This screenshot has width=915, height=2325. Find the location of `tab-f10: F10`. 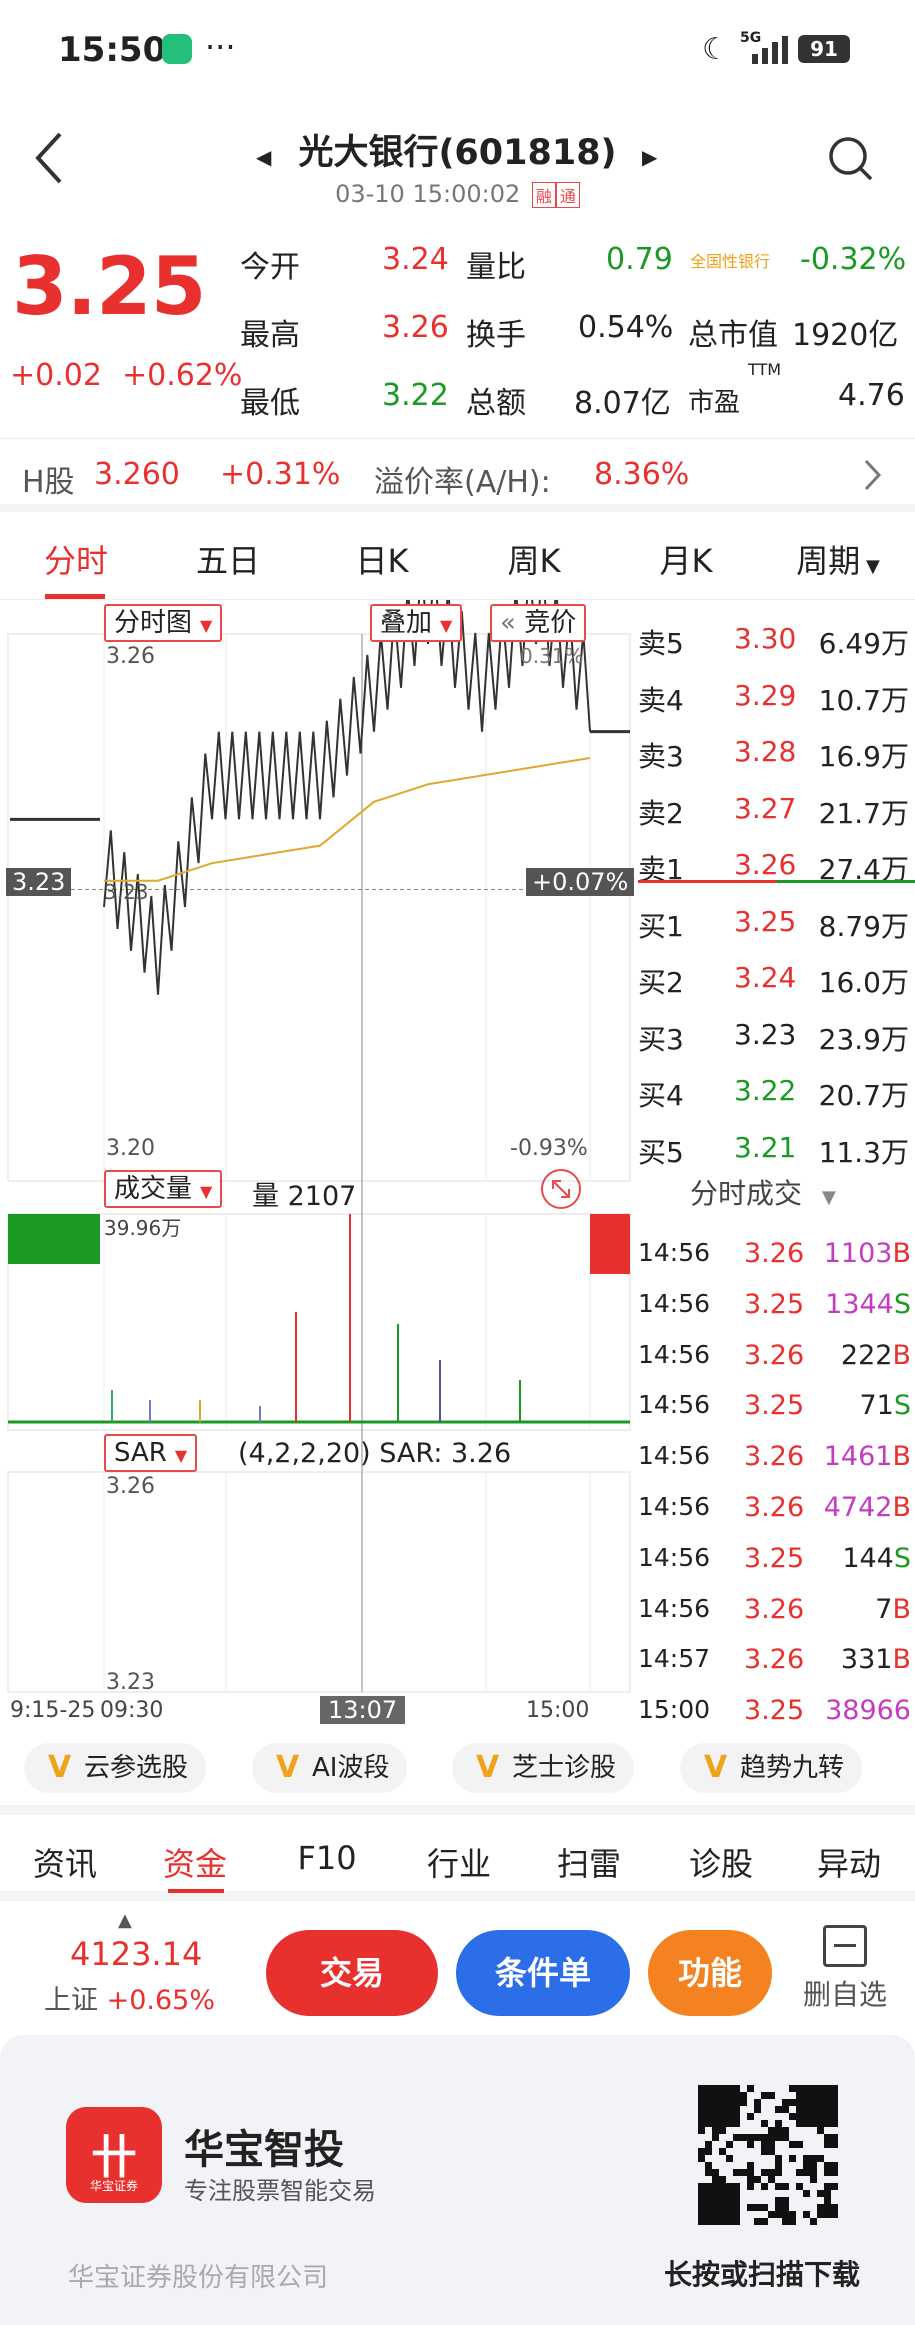

tab-f10: F10 is located at coordinates (327, 1858).